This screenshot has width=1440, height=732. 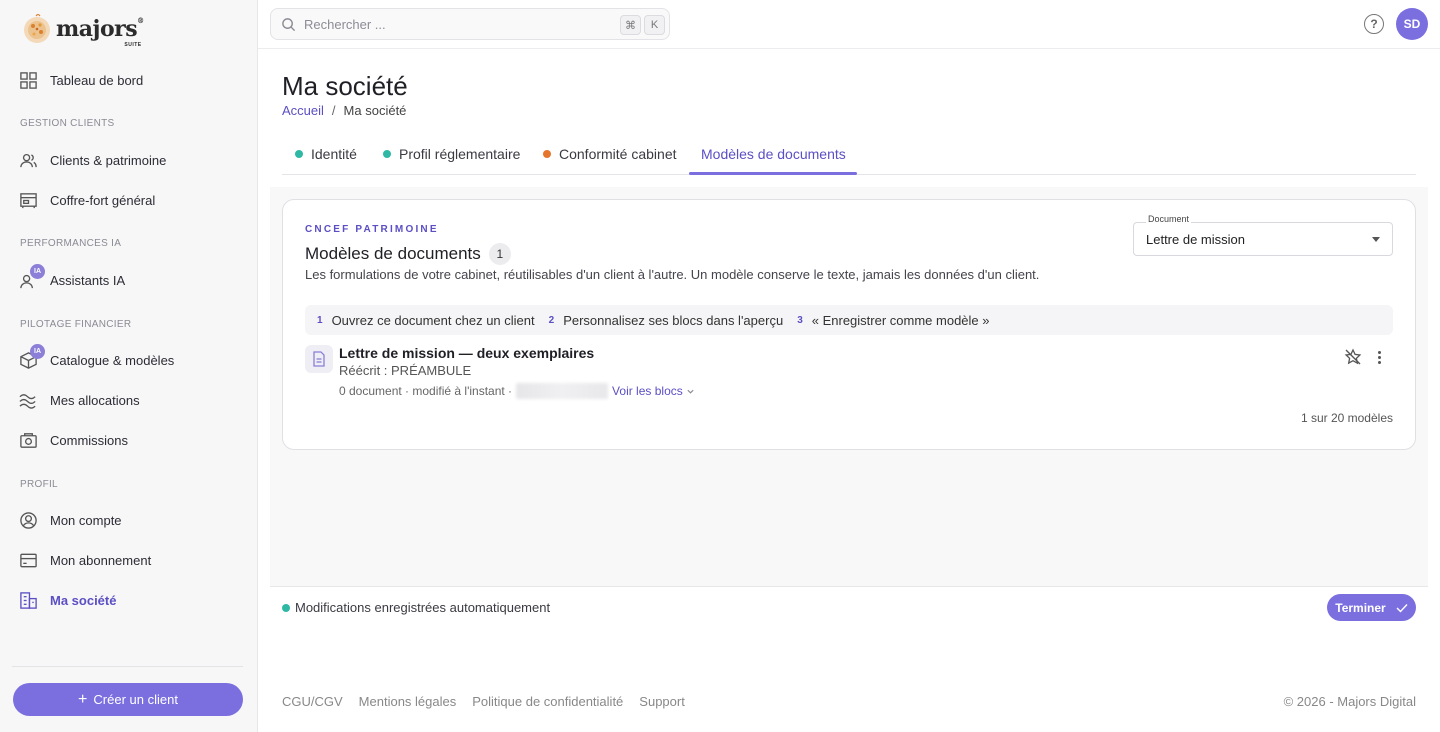 What do you see at coordinates (1353, 357) in the screenshot?
I see `star-off-icon` at bounding box center [1353, 357].